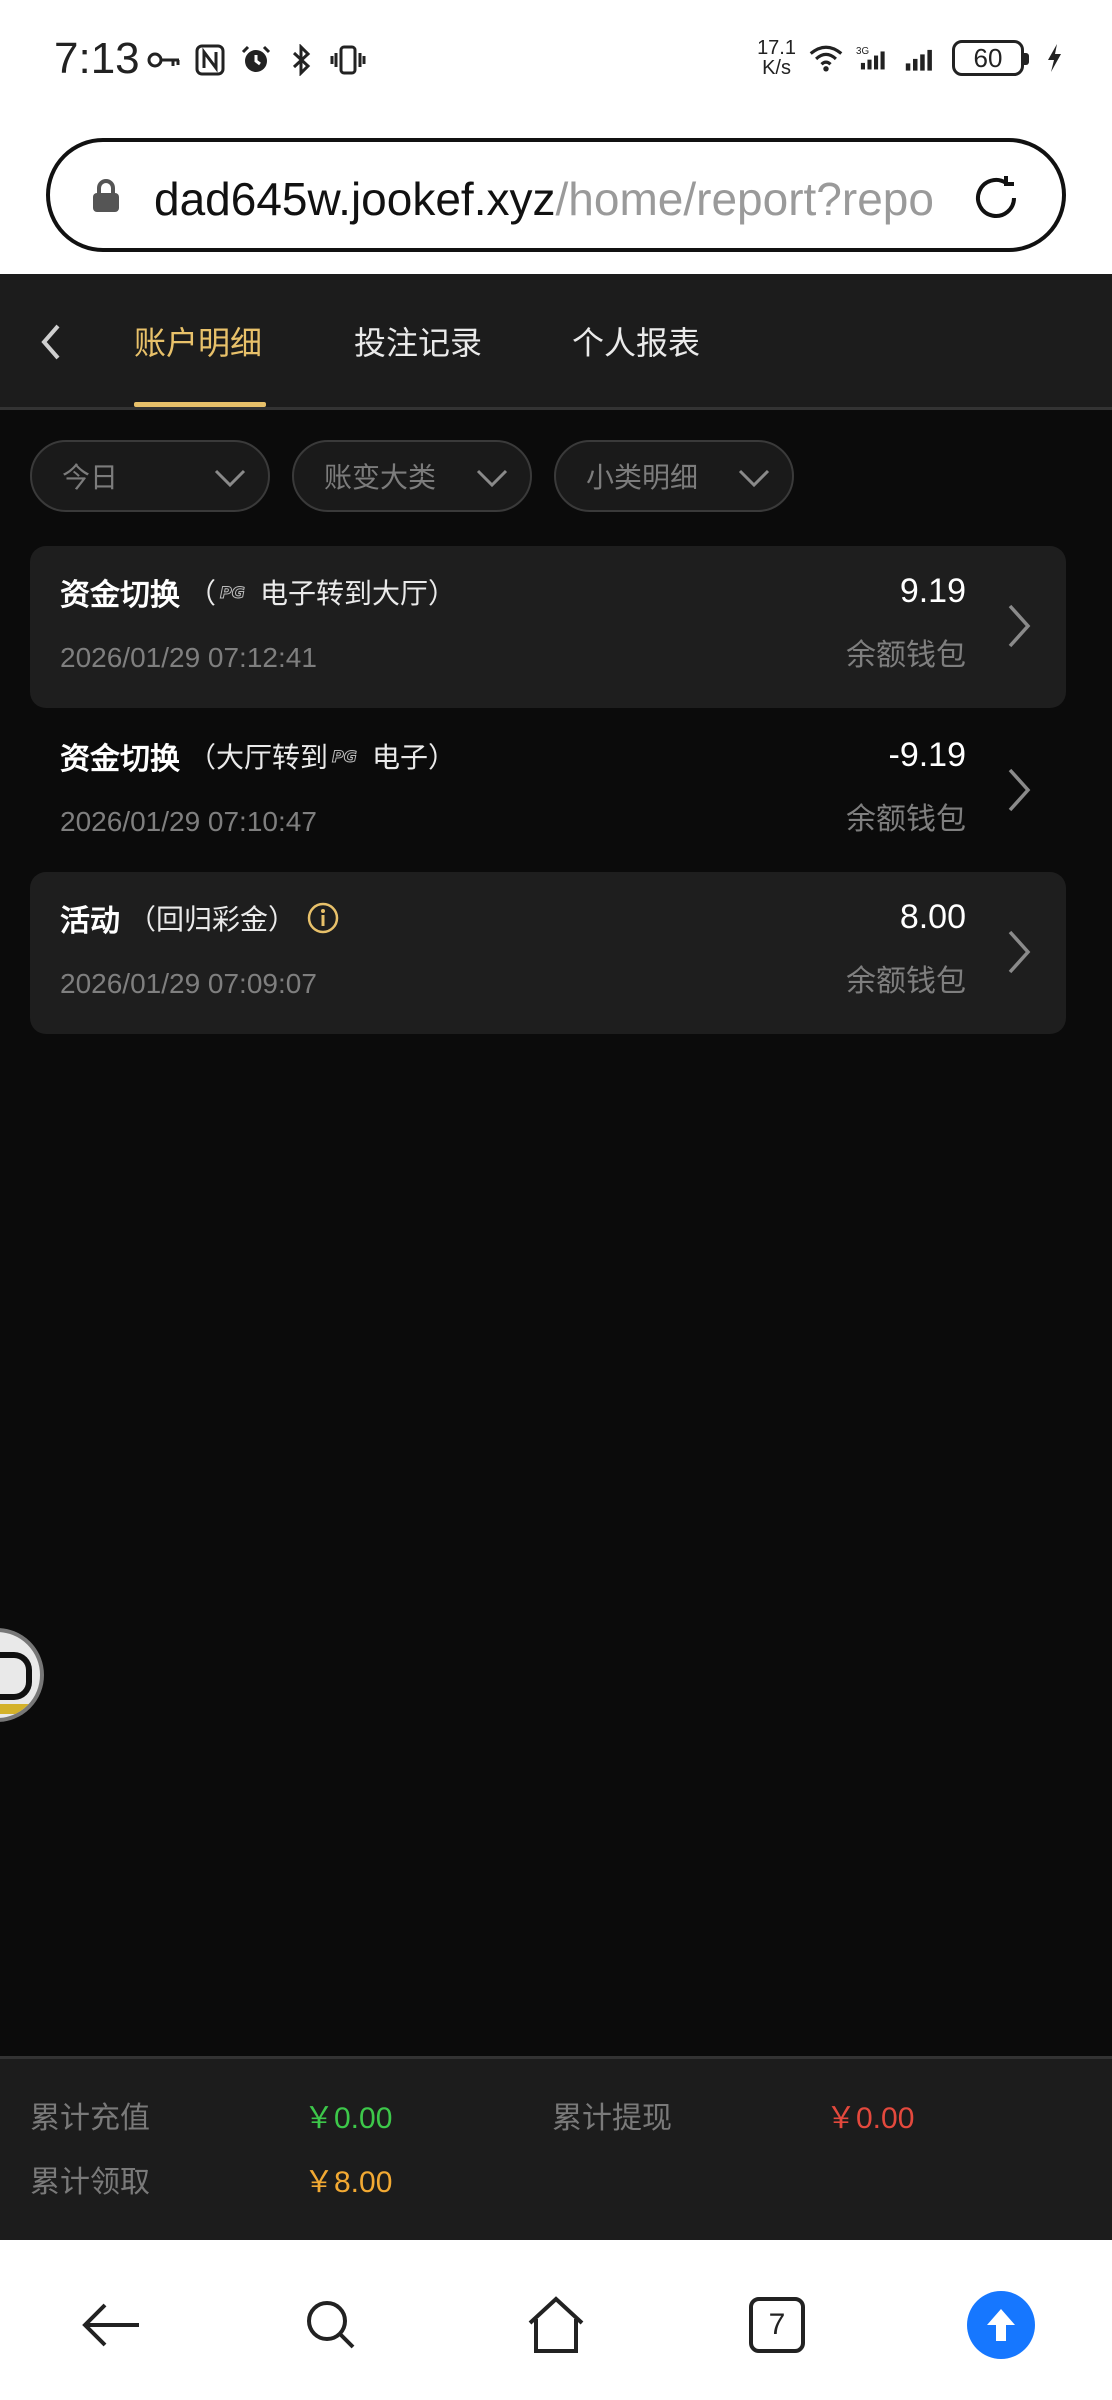 This screenshot has height=2400, width=1112. What do you see at coordinates (826, 58) in the screenshot?
I see `wifi-icon` at bounding box center [826, 58].